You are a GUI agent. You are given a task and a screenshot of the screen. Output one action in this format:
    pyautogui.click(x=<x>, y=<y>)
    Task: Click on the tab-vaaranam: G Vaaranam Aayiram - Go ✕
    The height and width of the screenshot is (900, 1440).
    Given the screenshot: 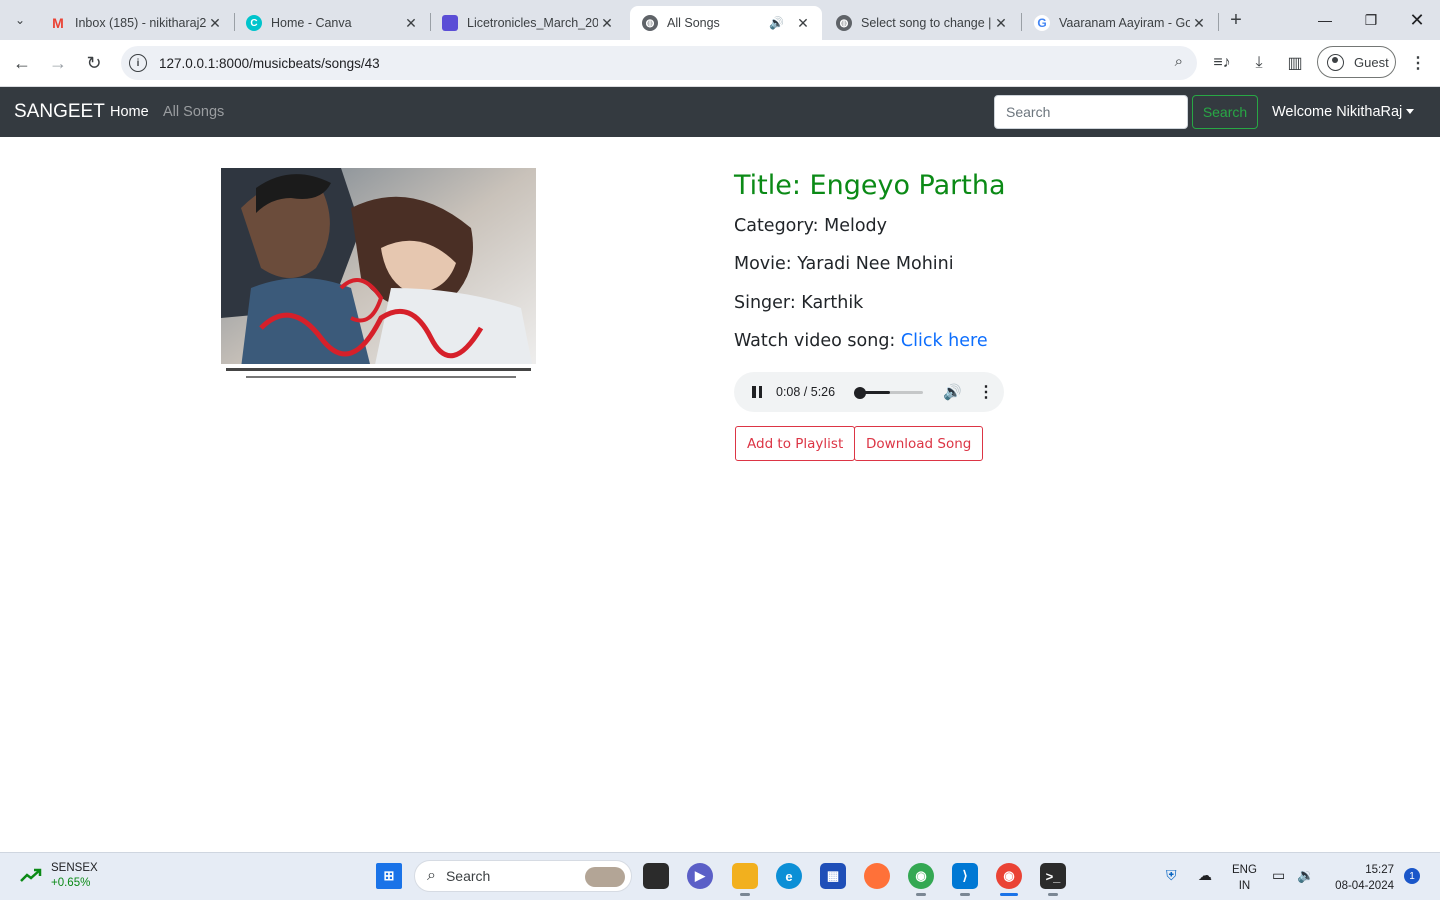 What is the action you would take?
    pyautogui.click(x=1120, y=23)
    